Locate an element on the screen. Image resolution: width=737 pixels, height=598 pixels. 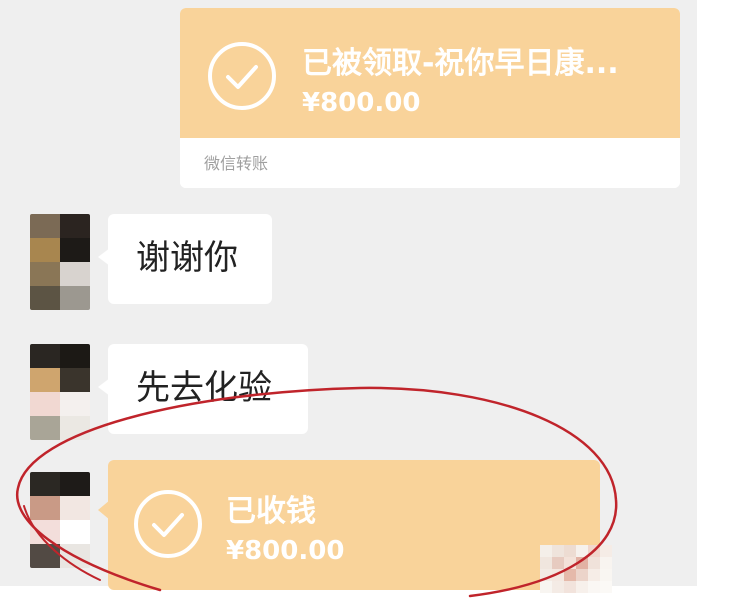
card-tail is located at coordinates (104, 510).